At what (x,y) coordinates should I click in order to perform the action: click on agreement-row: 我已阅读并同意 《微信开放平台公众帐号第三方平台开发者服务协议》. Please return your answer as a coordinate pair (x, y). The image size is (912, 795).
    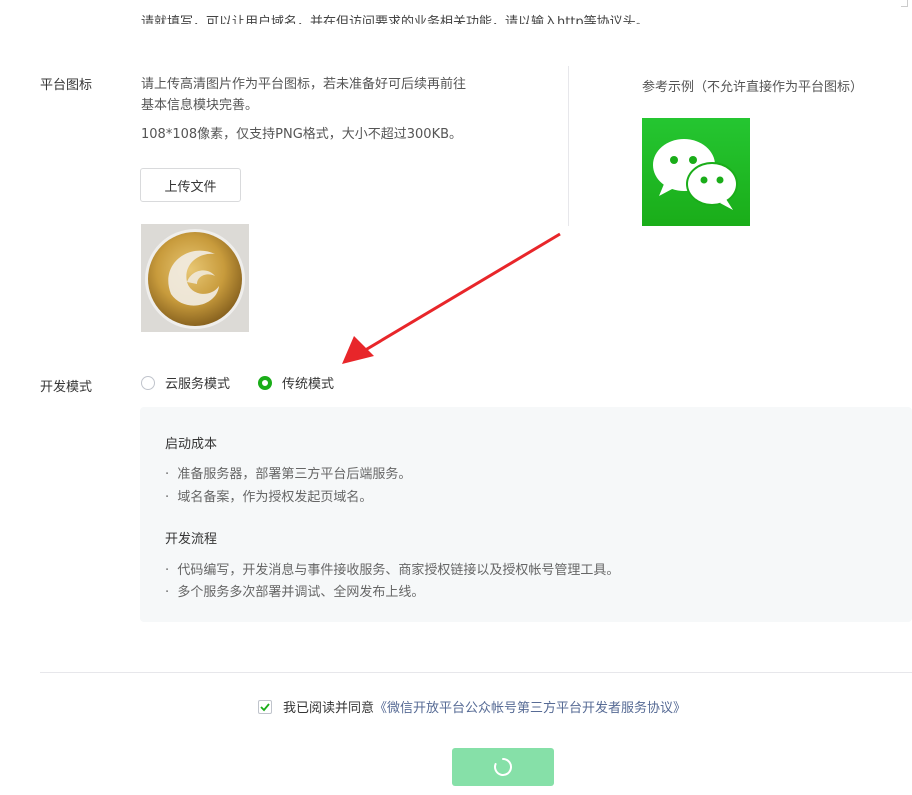
    Looking at the image, I should click on (472, 706).